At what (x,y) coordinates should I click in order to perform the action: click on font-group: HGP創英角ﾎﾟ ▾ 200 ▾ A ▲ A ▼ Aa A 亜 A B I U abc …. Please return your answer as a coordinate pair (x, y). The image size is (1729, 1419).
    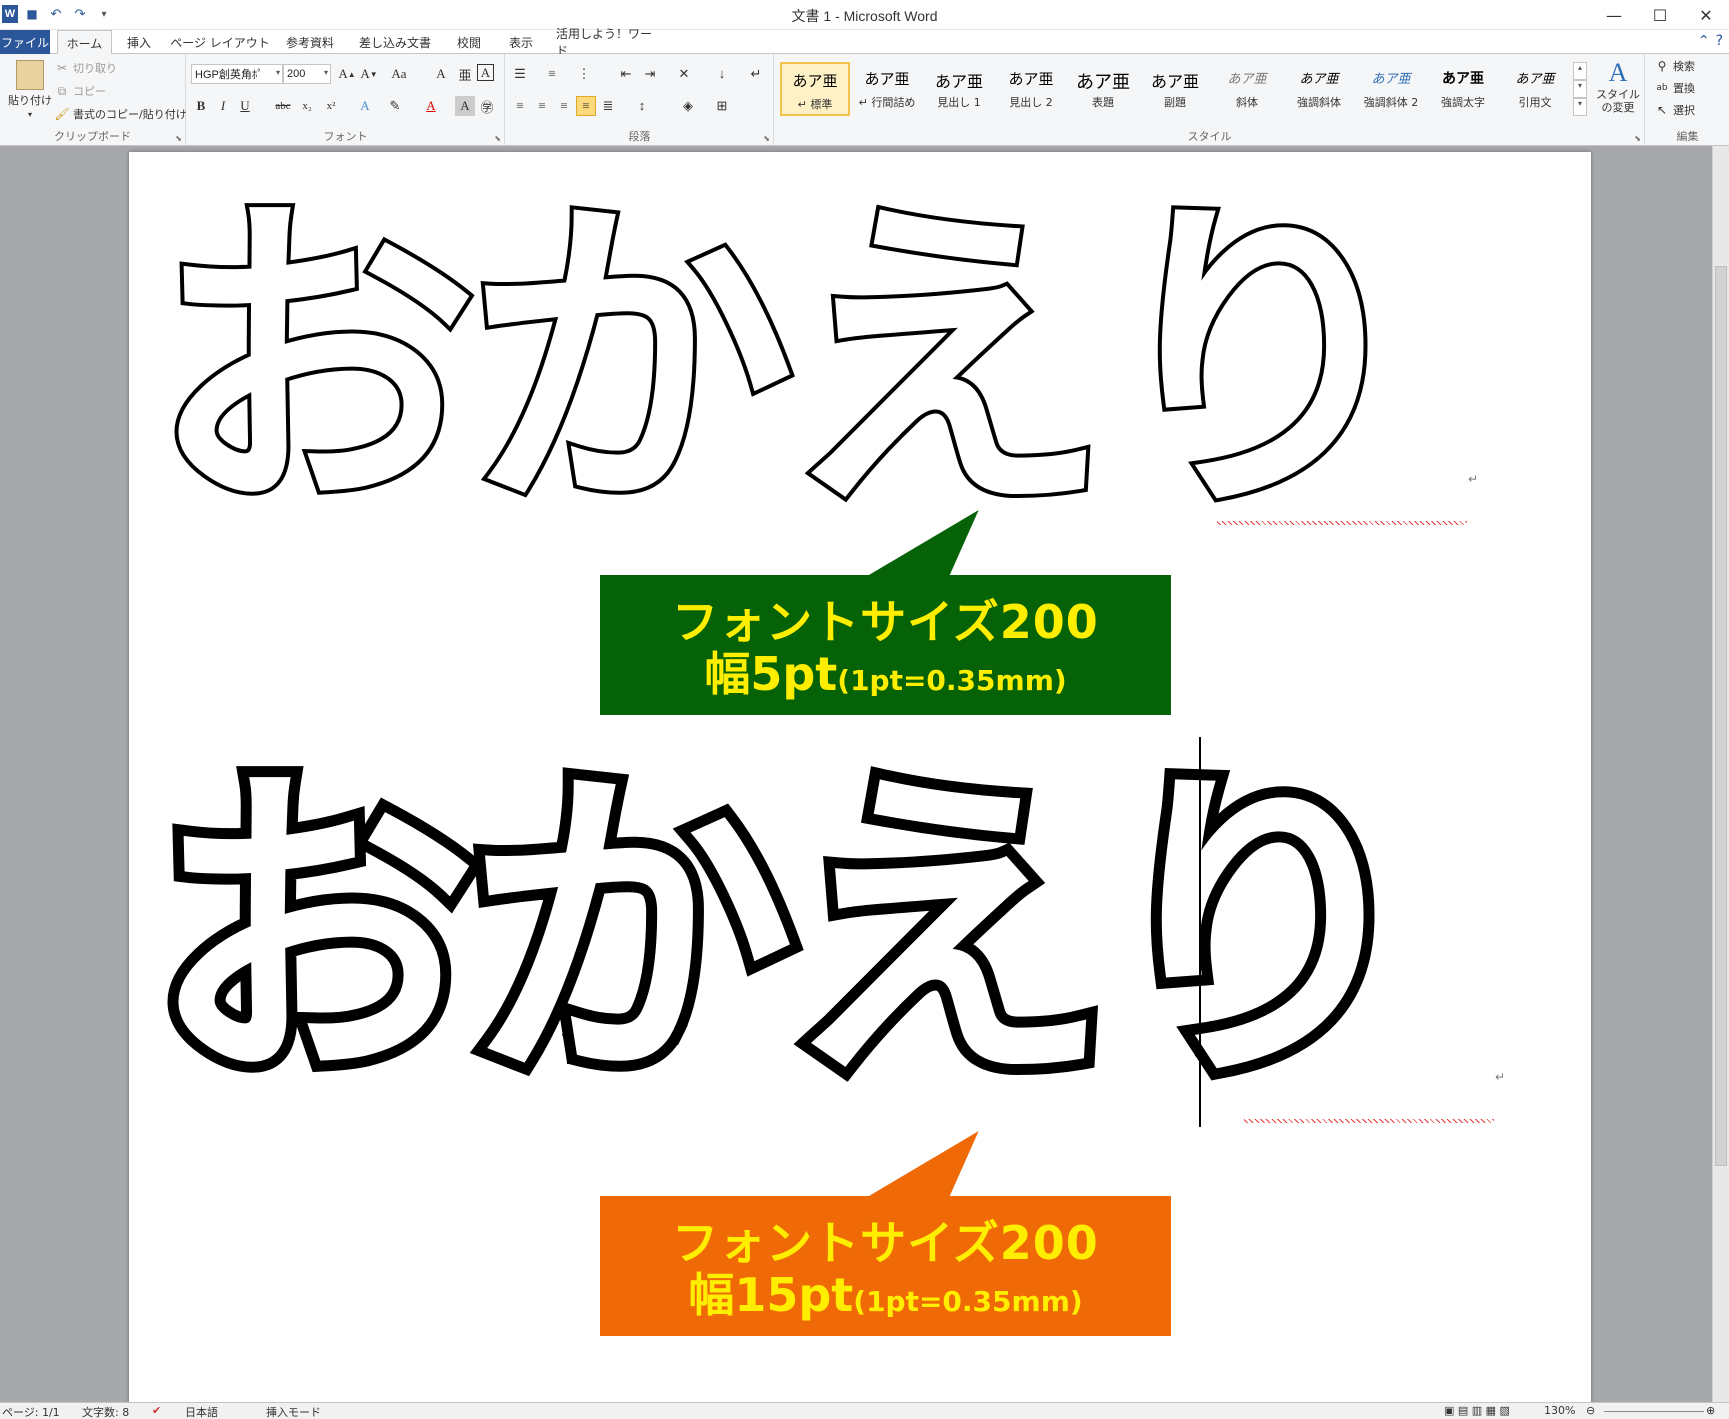
    Looking at the image, I should click on (346, 100).